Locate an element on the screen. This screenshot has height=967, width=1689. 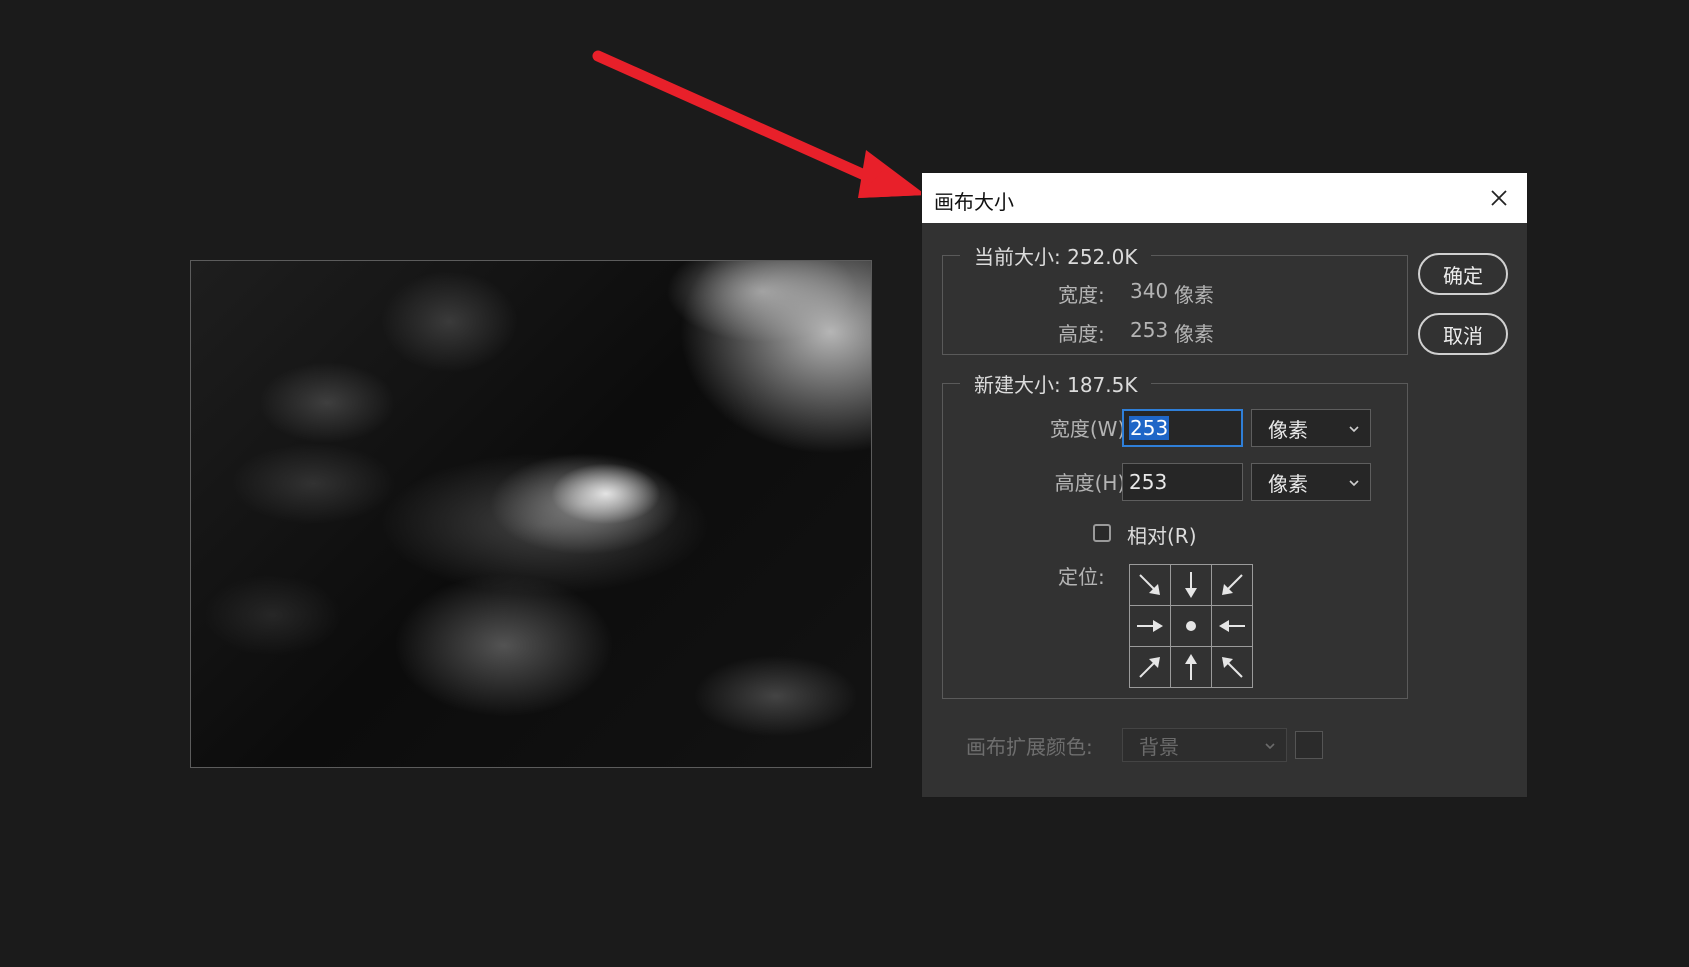
cancel-button: 取消 is located at coordinates (1463, 334).